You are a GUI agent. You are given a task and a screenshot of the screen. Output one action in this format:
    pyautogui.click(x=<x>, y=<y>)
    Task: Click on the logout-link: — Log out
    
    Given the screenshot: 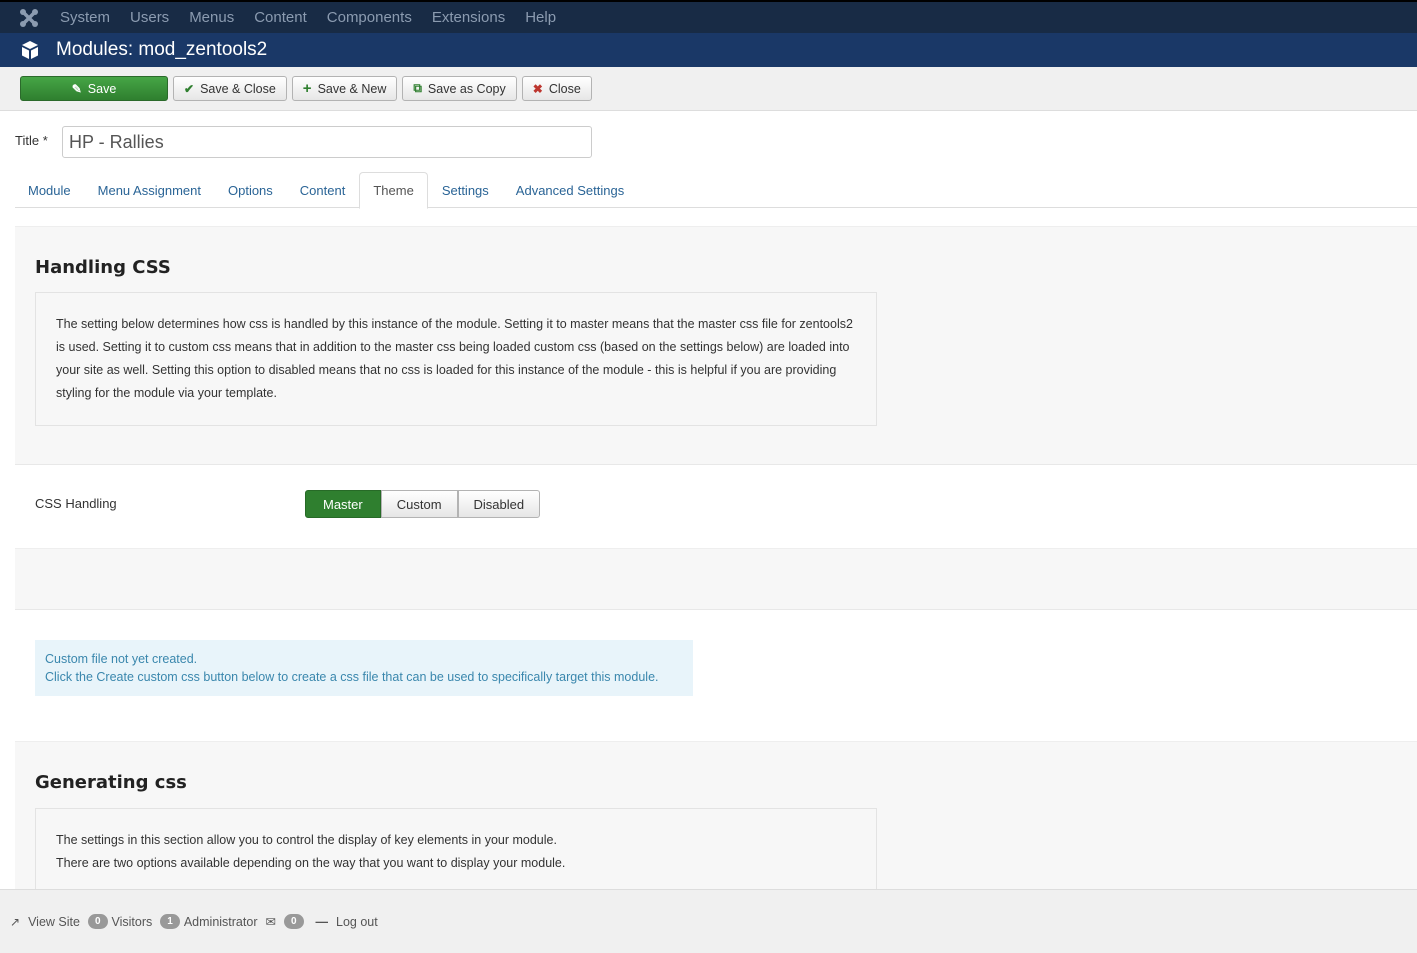 What is the action you would take?
    pyautogui.click(x=347, y=922)
    